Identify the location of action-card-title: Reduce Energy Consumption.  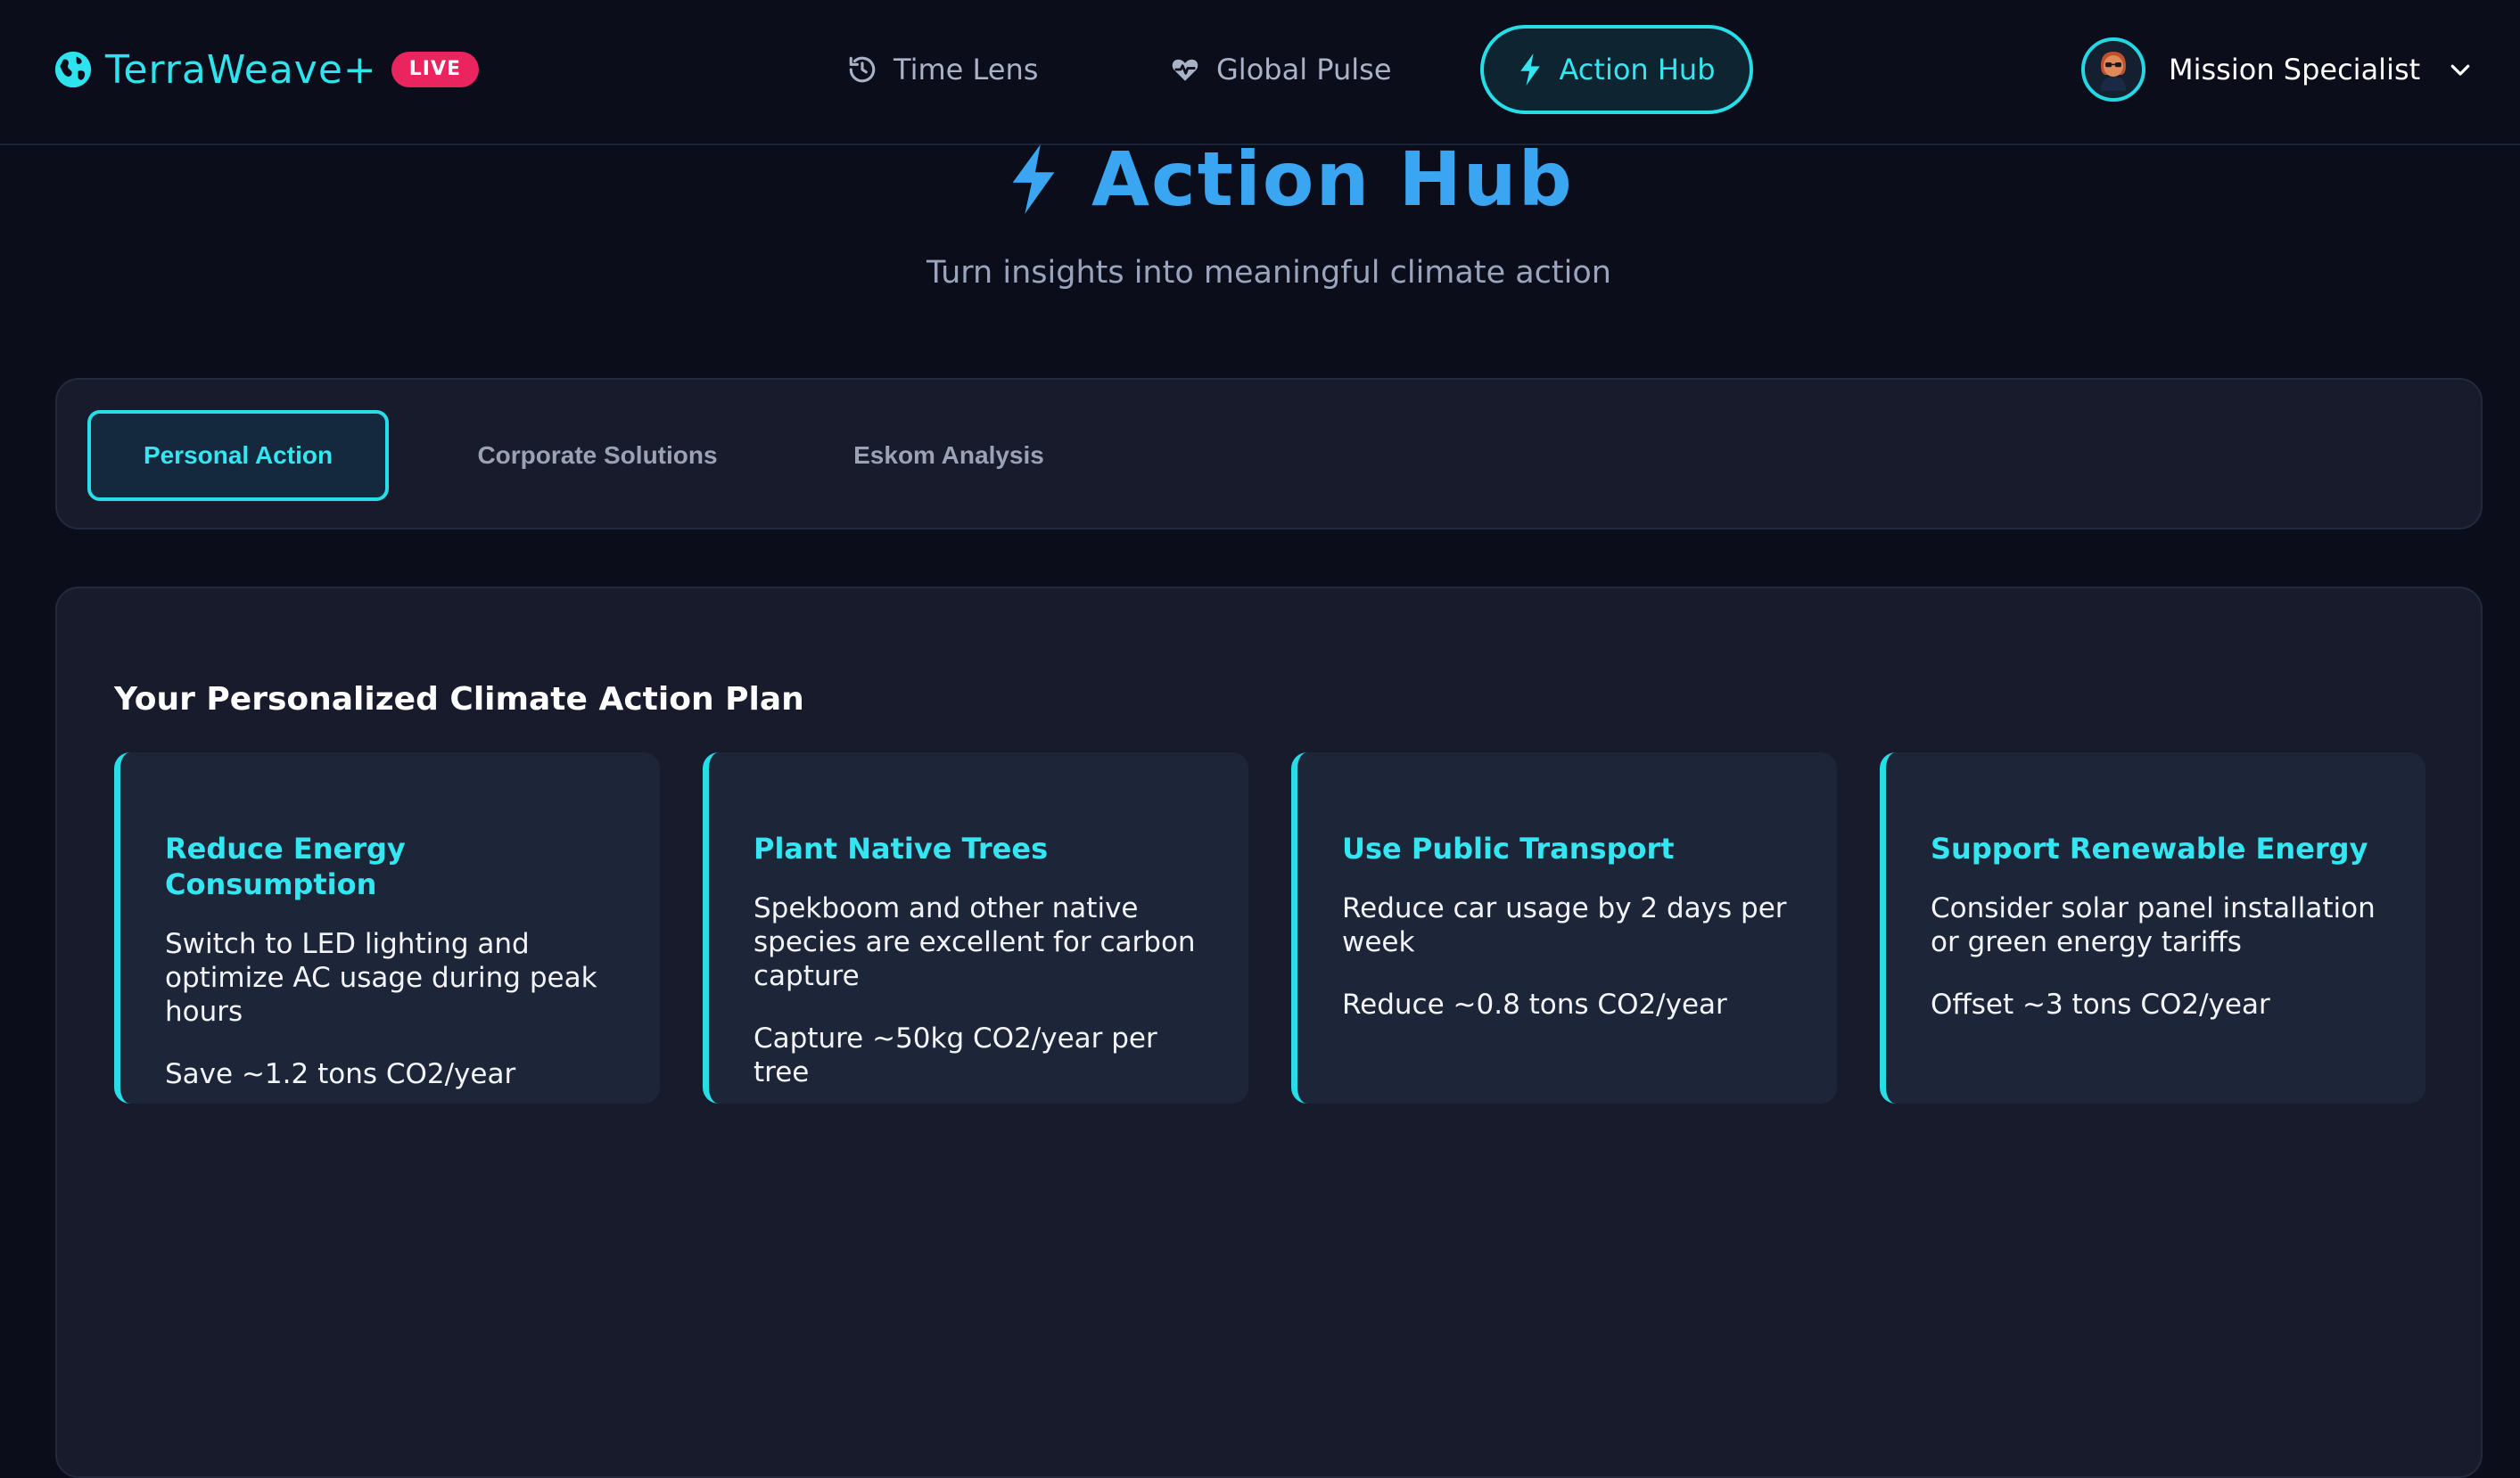
(285, 866).